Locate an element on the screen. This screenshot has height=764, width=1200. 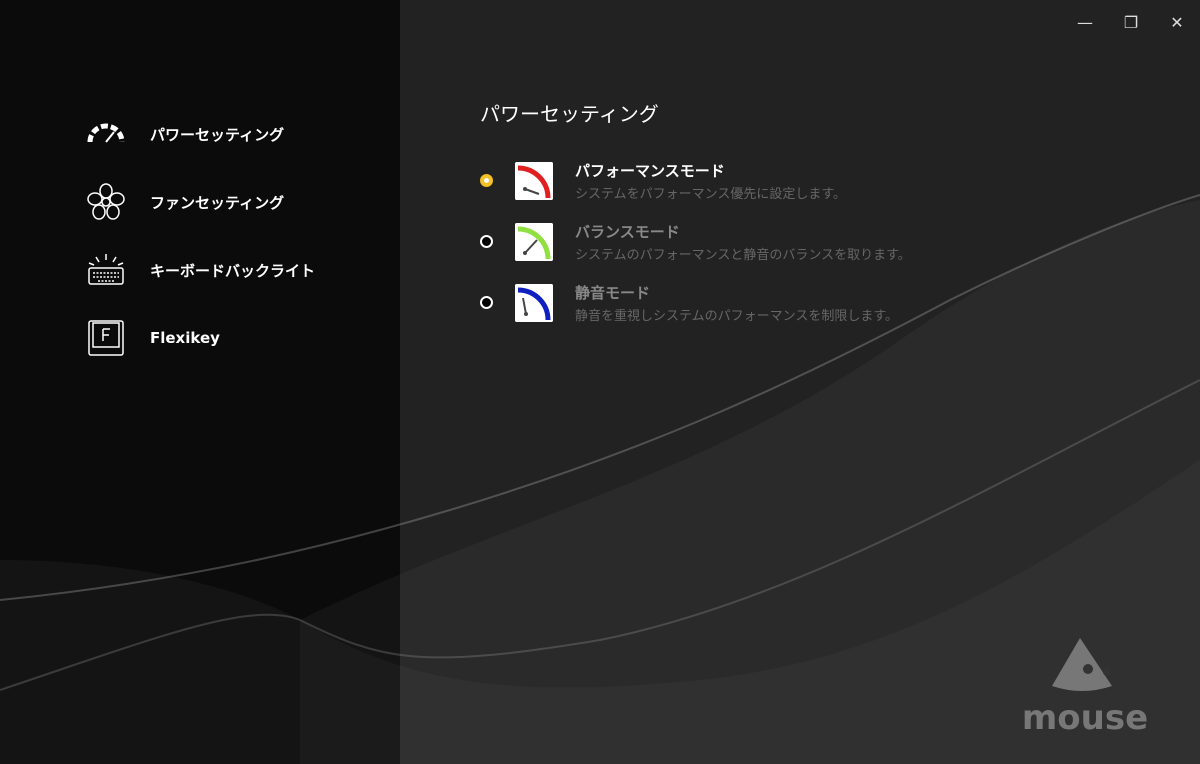
mode-balance: バランスモードシステムのパフォーマンスと静音のバランスを取ります。 is located at coordinates (695, 241).